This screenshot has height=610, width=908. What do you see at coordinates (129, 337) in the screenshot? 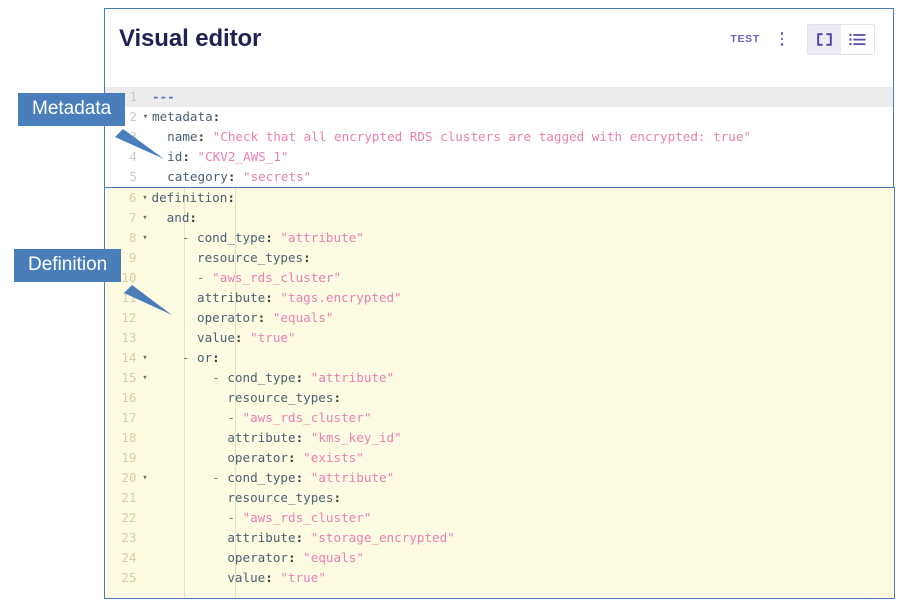
I see `line-number: 13` at bounding box center [129, 337].